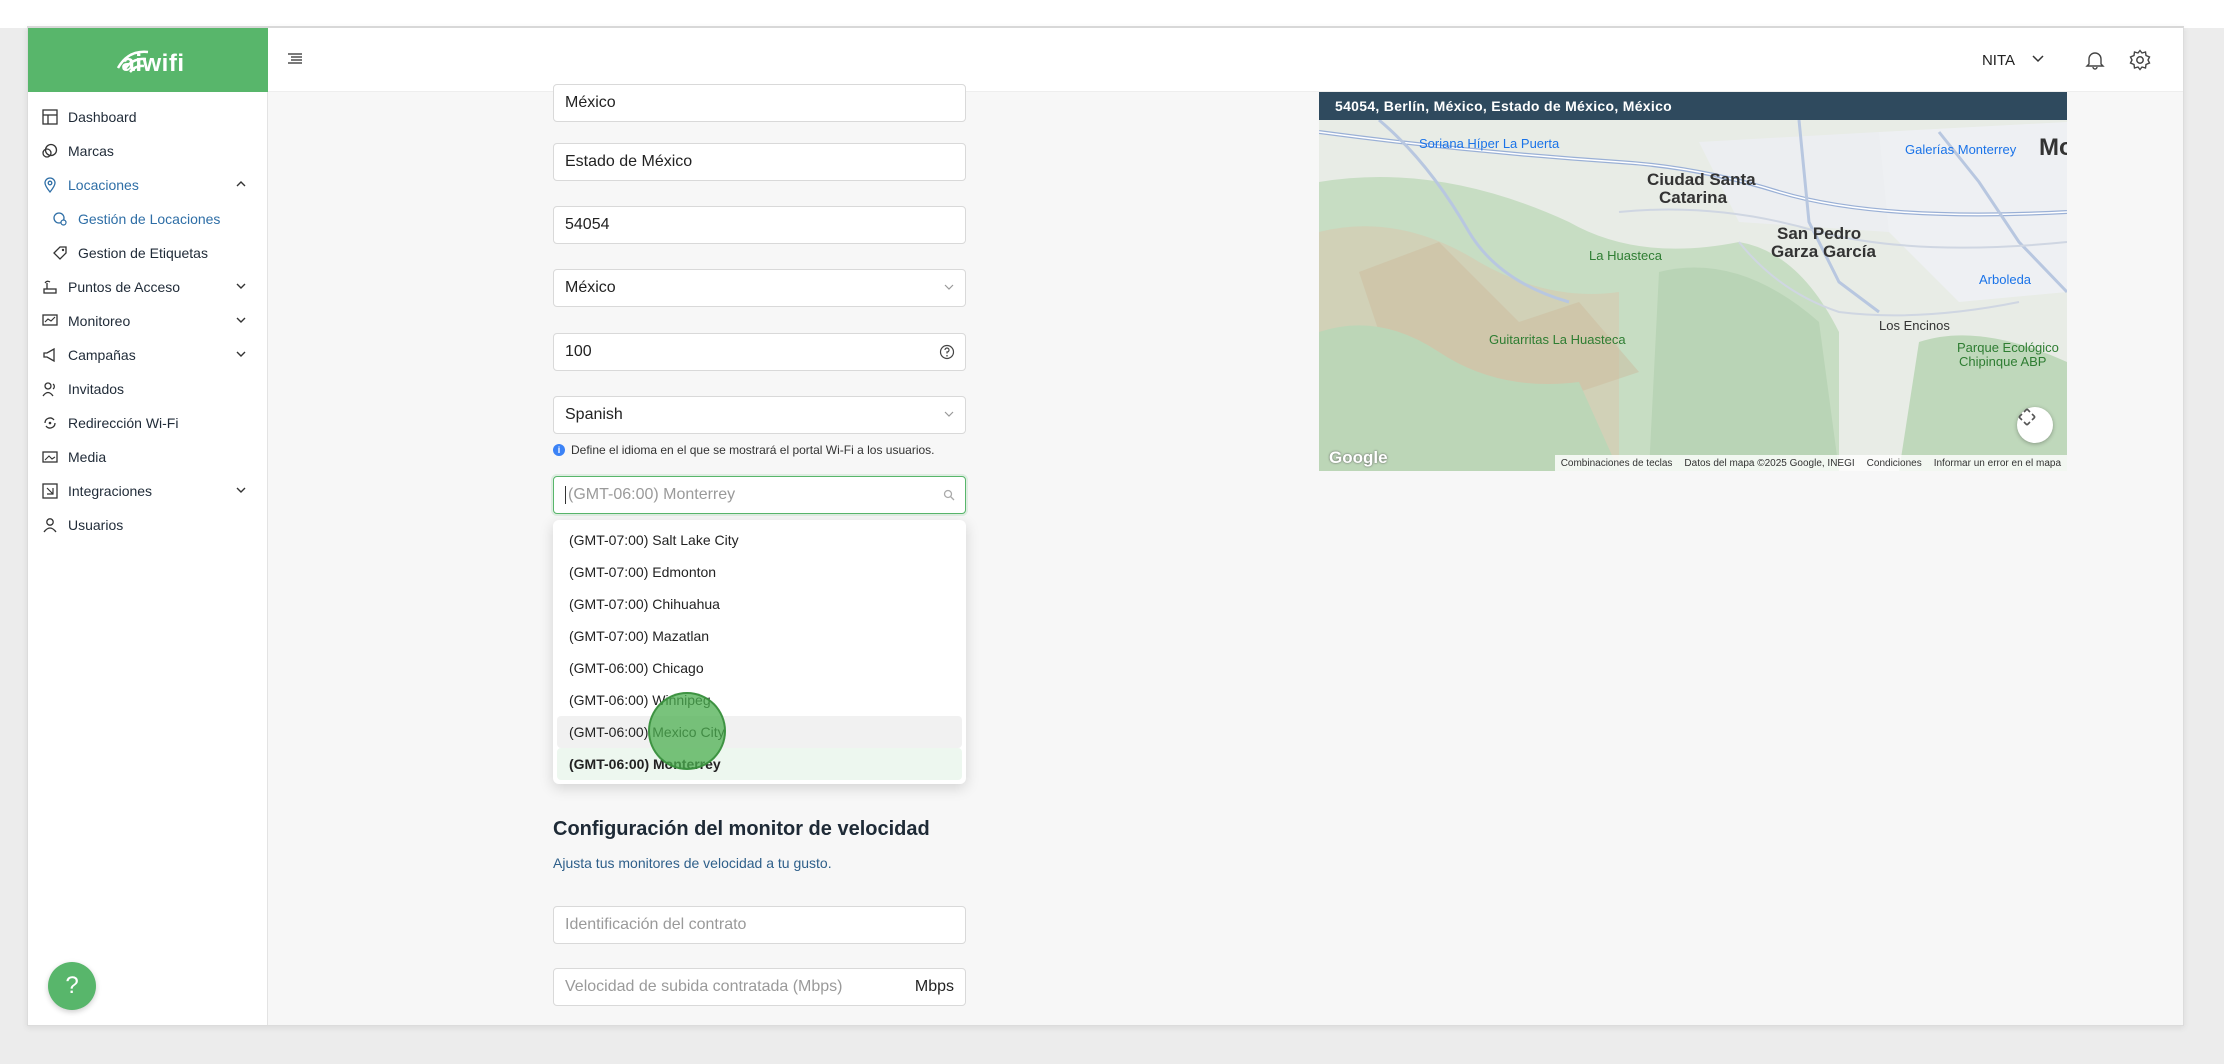  What do you see at coordinates (148, 389) in the screenshot?
I see `sidebar-item-invitados: Invitados` at bounding box center [148, 389].